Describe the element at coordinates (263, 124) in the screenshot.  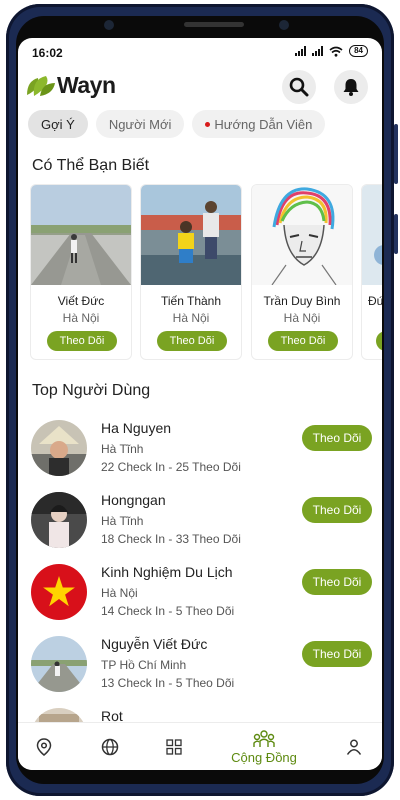
I see `tab-label: Hướng Dẫn Viên` at that location.